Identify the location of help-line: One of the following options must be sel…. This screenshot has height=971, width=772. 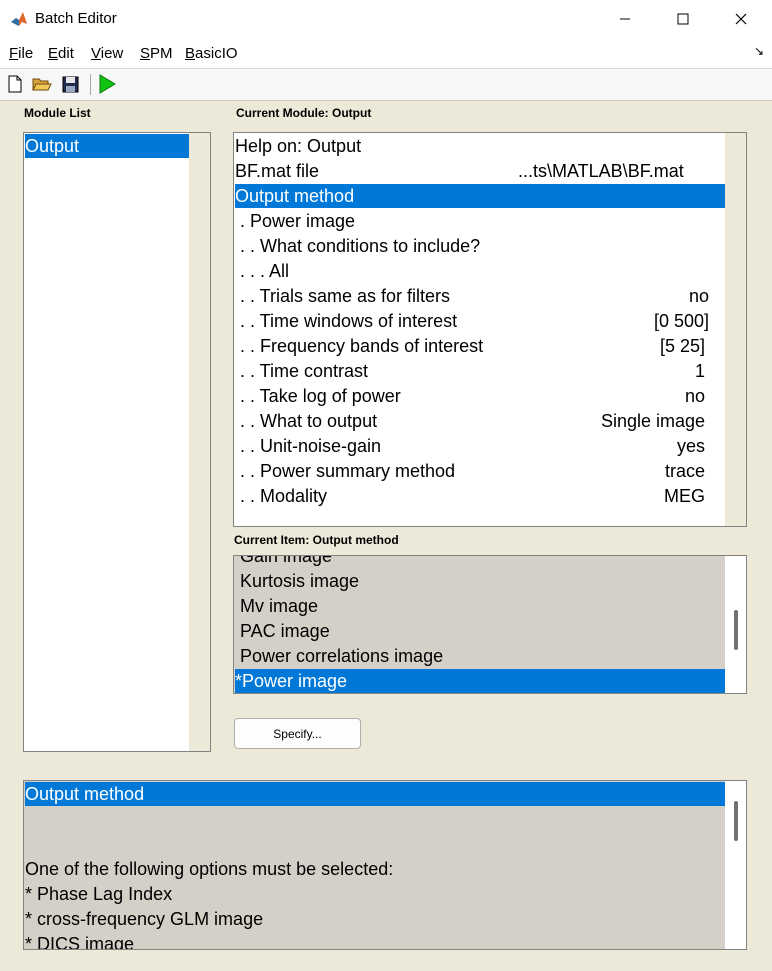
(209, 869).